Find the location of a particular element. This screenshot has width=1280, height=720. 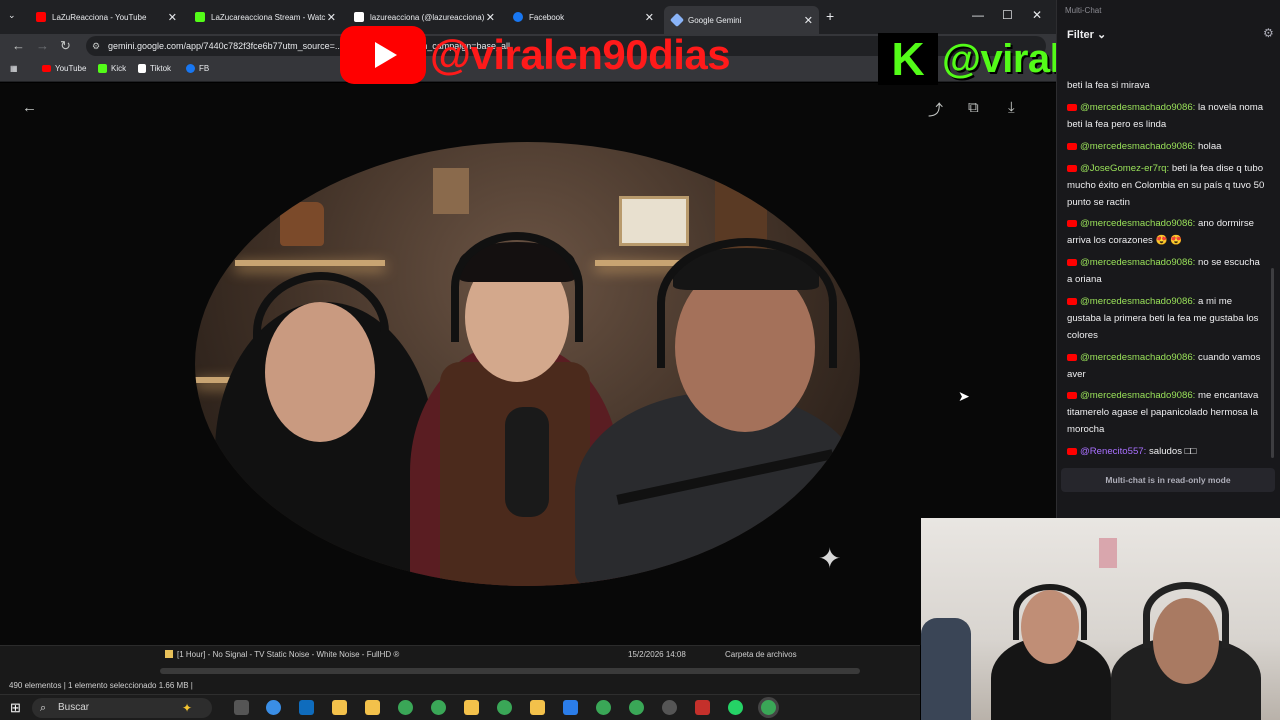

task-view-icon is located at coordinates (241, 707).